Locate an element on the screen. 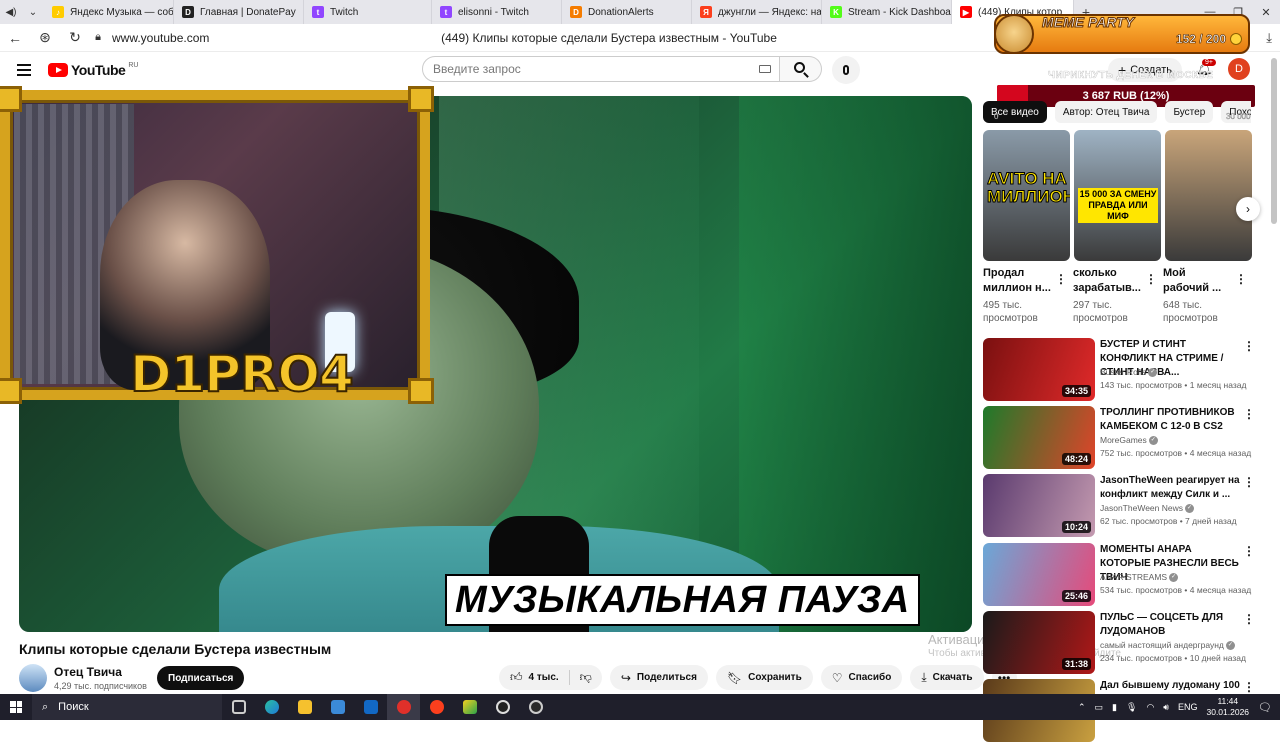 The image size is (1280, 743). mail-icon is located at coordinates (370, 707).